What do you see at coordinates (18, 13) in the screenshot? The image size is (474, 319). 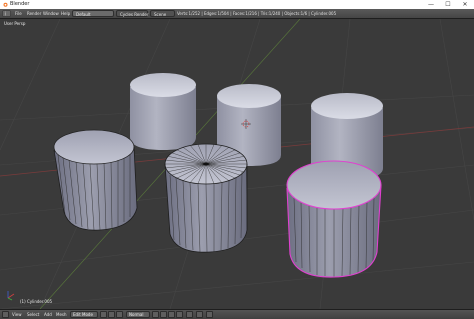 I see `menu-file: File` at bounding box center [18, 13].